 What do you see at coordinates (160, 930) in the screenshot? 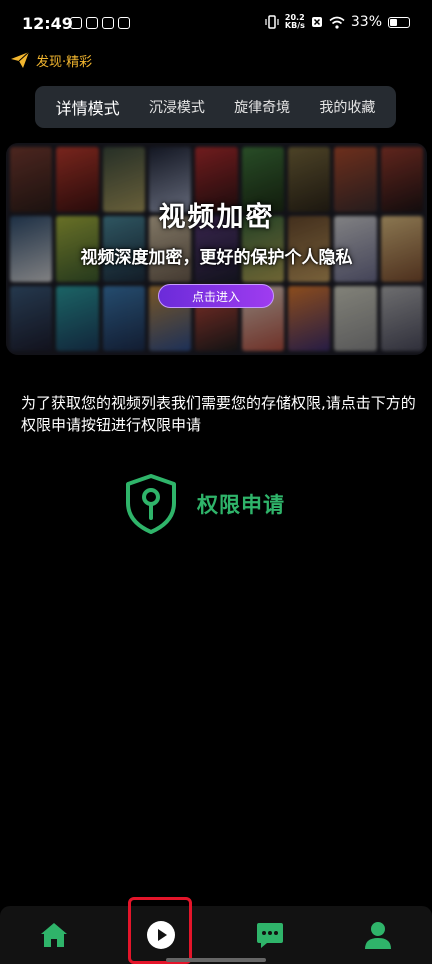
I see `active-nav-highlight` at bounding box center [160, 930].